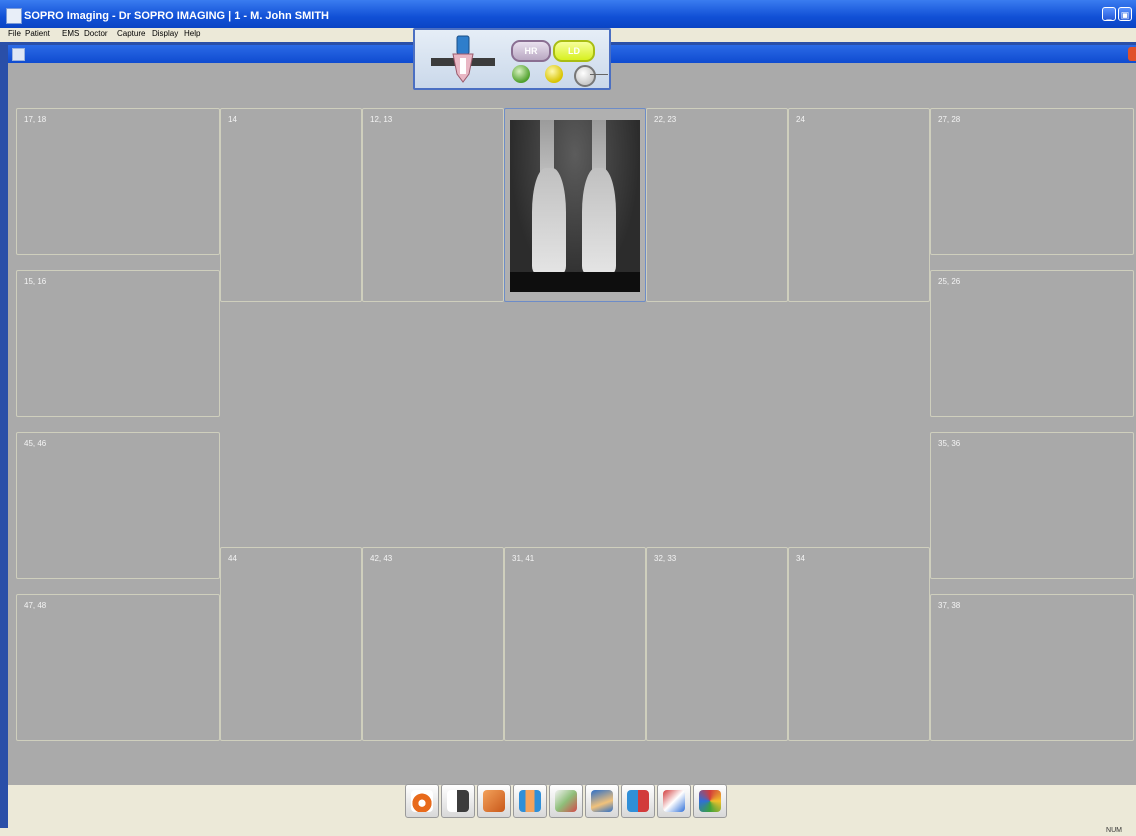 Image resolution: width=1136 pixels, height=836 pixels. Describe the element at coordinates (131, 33) in the screenshot. I see `menu-capture: Capture` at that location.